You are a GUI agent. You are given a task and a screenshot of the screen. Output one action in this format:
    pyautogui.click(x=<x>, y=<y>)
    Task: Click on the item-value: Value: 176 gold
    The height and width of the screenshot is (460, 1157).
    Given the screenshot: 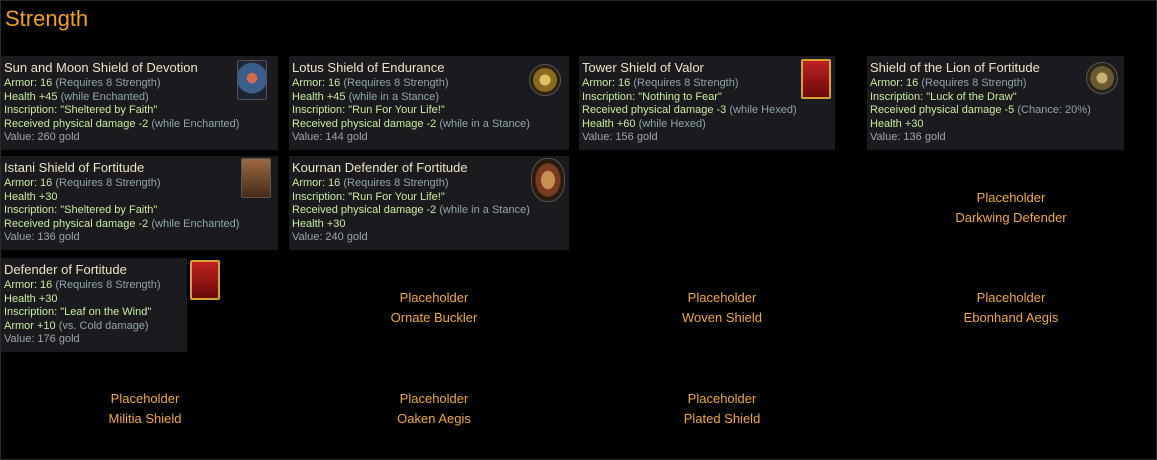 What is the action you would take?
    pyautogui.click(x=42, y=339)
    